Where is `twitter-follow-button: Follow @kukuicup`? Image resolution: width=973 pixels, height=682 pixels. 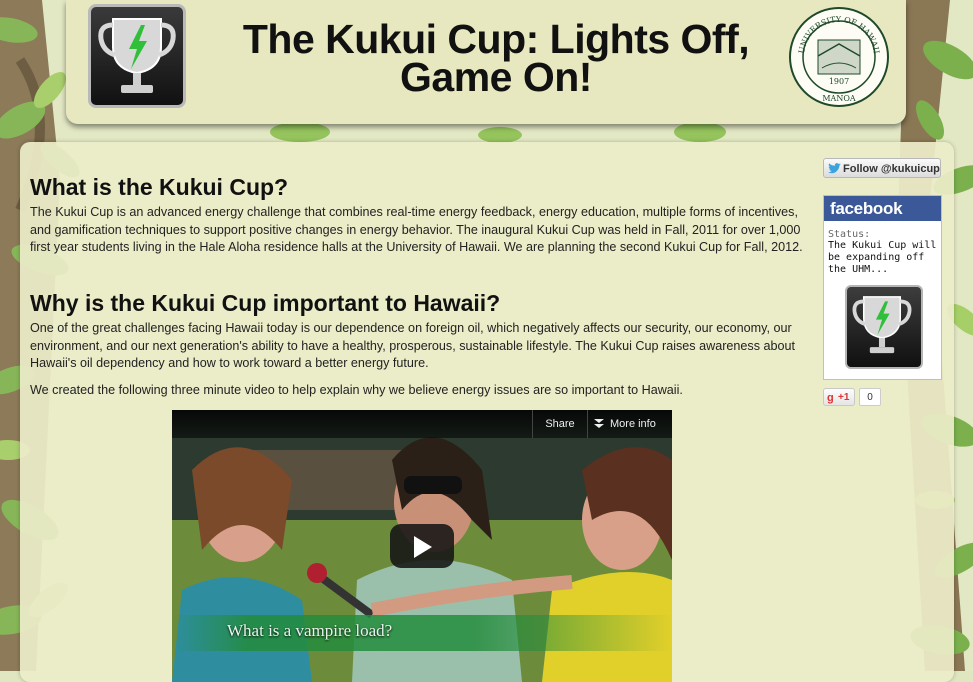 twitter-follow-button: Follow @kukuicup is located at coordinates (882, 168).